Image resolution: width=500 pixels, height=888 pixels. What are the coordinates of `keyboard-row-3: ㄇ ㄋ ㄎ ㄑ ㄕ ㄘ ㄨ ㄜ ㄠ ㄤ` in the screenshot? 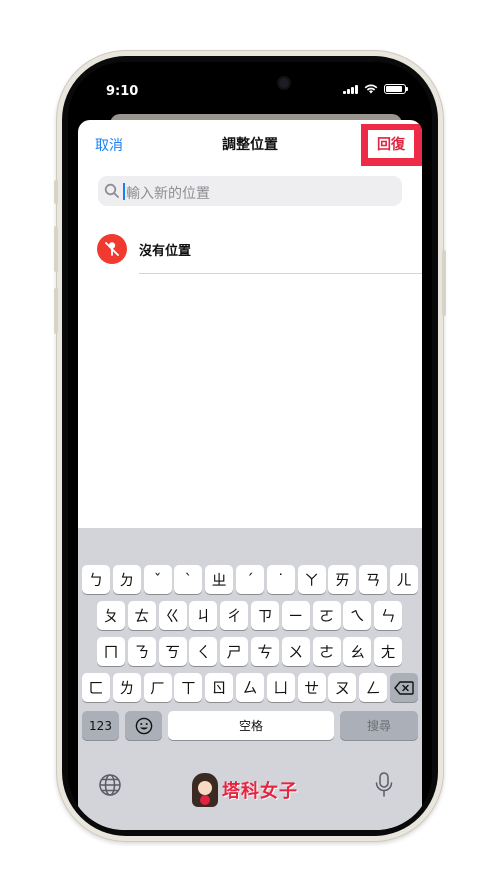 It's located at (250, 651).